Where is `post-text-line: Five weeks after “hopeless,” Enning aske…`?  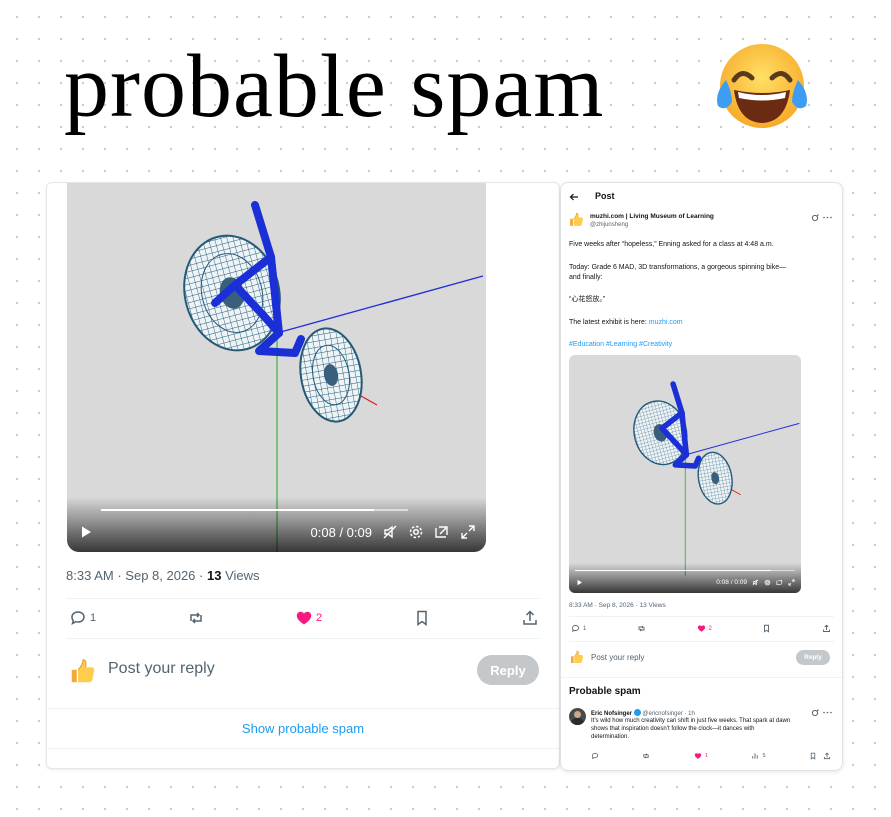 post-text-line: Five weeks after “hopeless,” Enning aske… is located at coordinates (671, 244).